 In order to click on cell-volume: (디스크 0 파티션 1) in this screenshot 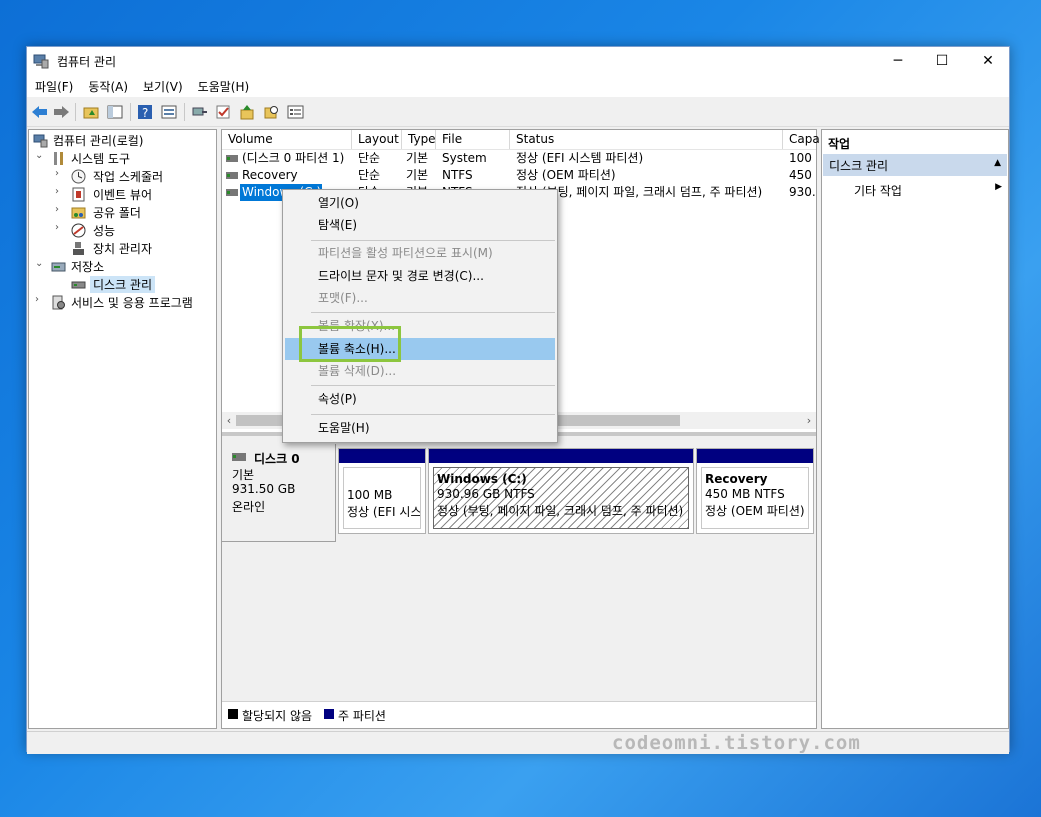, I will do `click(293, 158)`.